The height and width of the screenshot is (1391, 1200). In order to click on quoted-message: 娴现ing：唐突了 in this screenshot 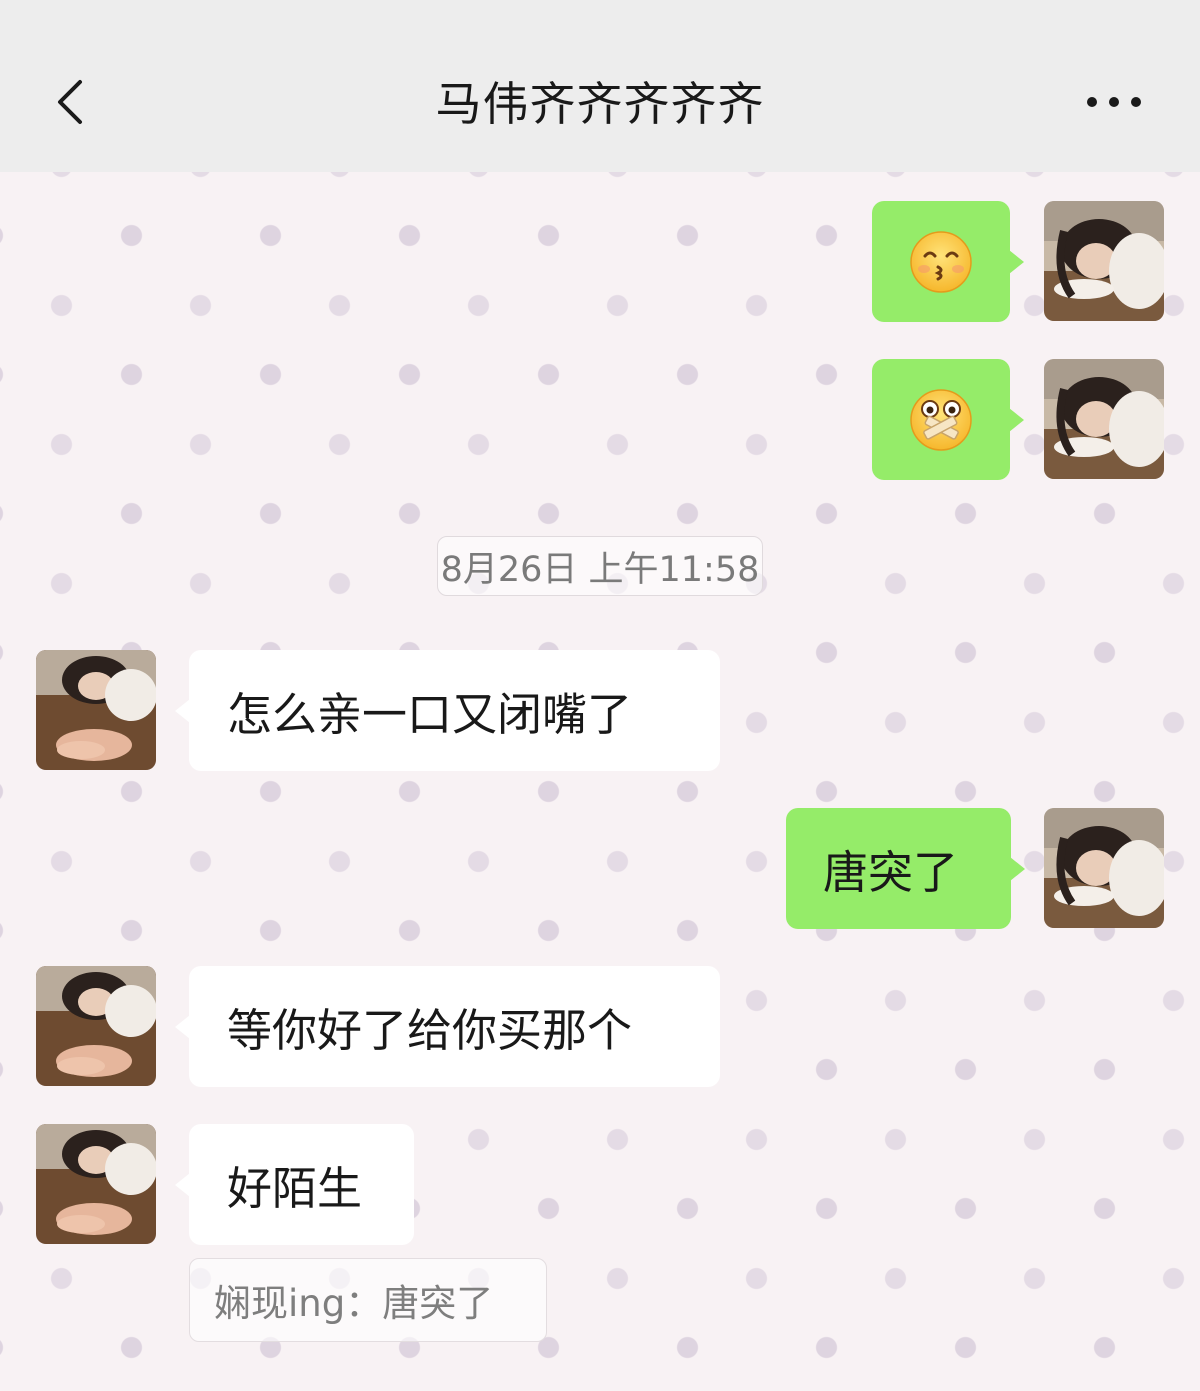, I will do `click(368, 1300)`.